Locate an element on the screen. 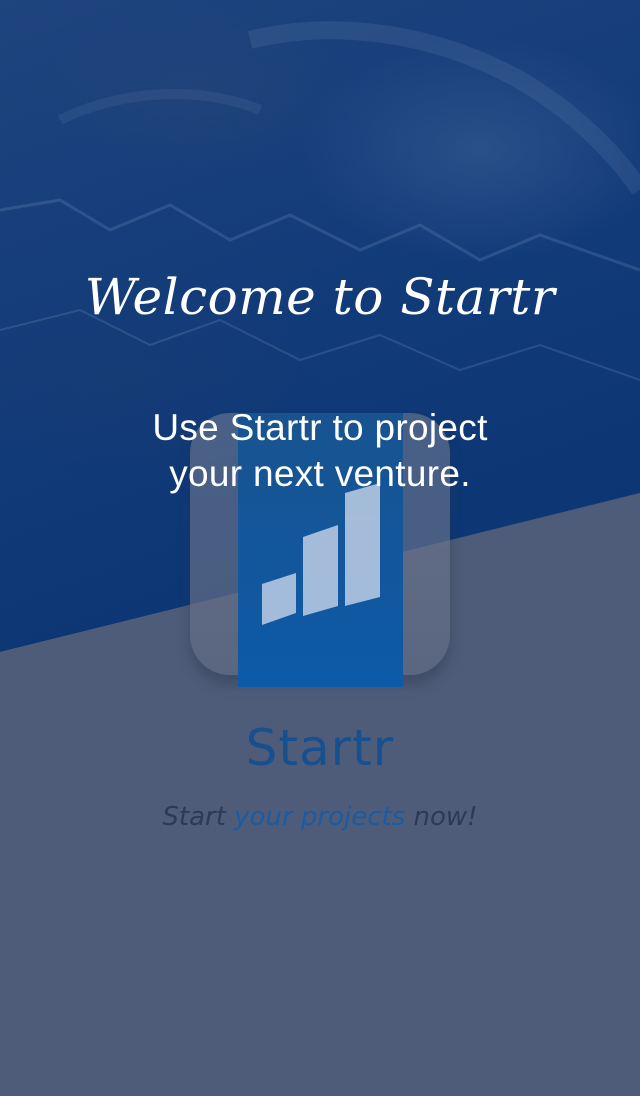  intro-line-1: Use Startr to project is located at coordinates (320, 427).